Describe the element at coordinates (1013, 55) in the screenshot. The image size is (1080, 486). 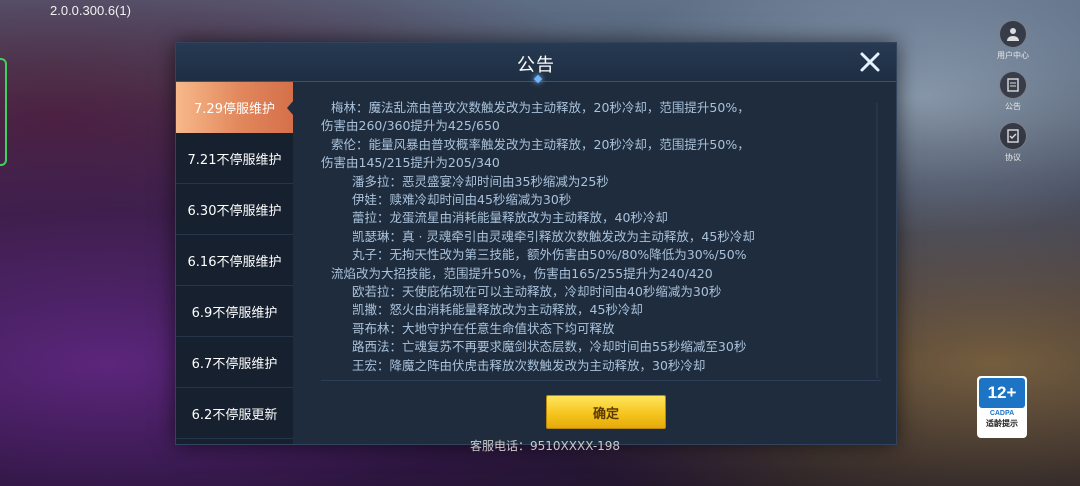
I see `side-item-label: 用户中心` at that location.